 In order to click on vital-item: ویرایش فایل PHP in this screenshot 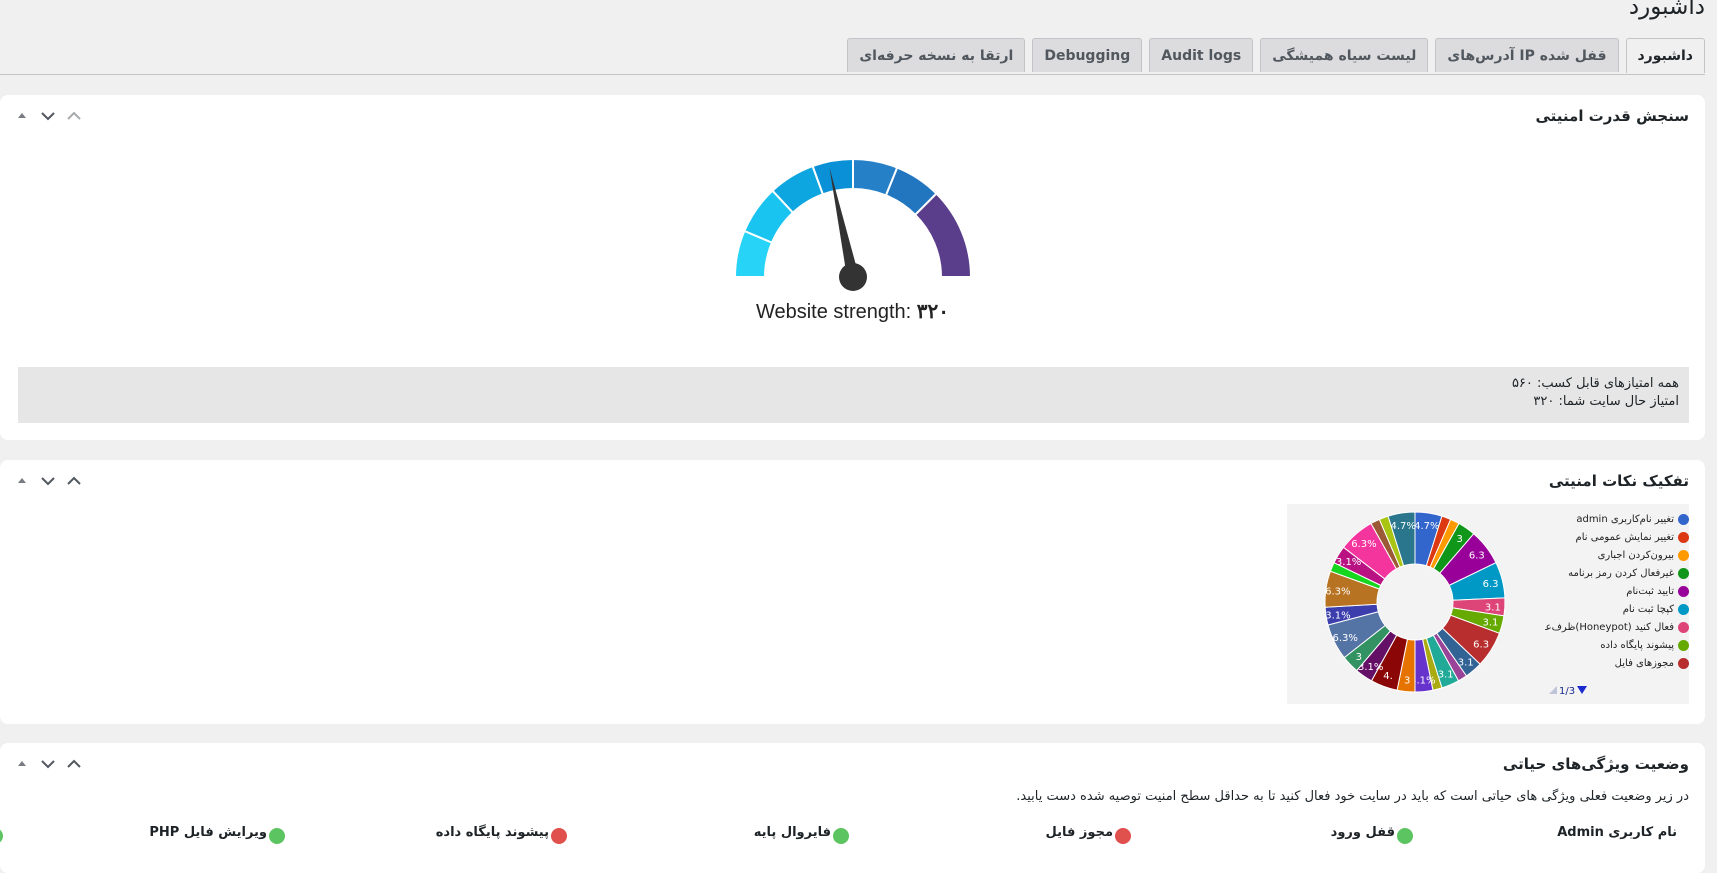, I will do `click(133, 835)`.